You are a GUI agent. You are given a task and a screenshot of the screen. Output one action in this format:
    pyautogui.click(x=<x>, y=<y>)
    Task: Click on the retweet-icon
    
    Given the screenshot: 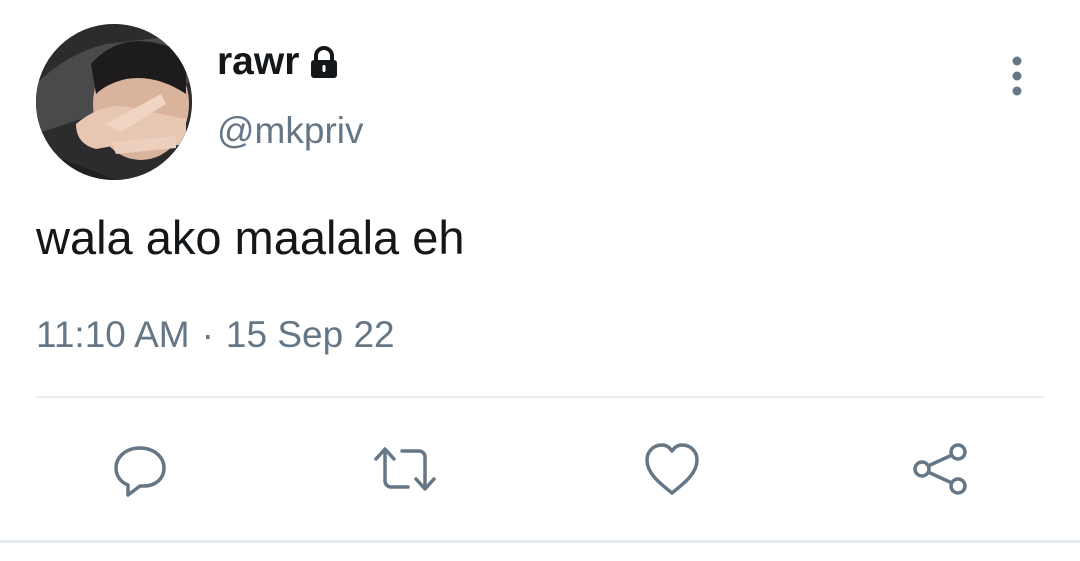 What is the action you would take?
    pyautogui.click(x=405, y=469)
    